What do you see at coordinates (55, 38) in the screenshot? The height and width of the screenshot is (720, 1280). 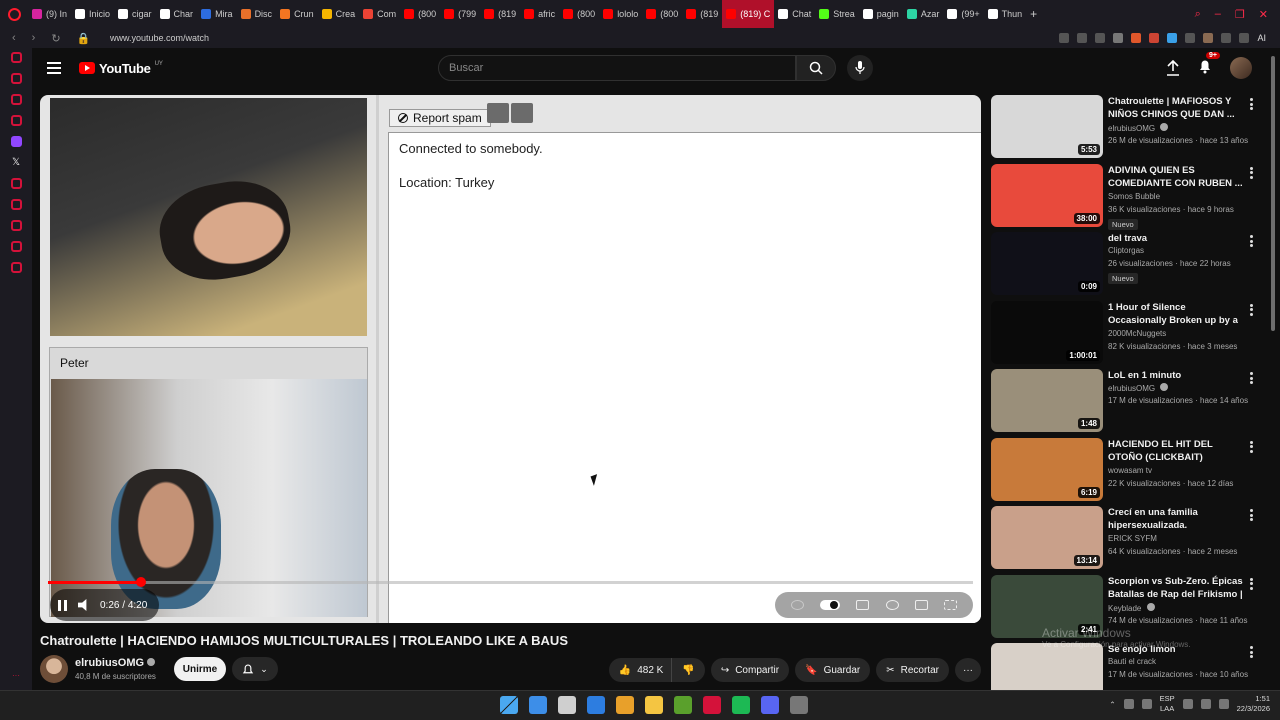 I see `reload-icon: ↻` at bounding box center [55, 38].